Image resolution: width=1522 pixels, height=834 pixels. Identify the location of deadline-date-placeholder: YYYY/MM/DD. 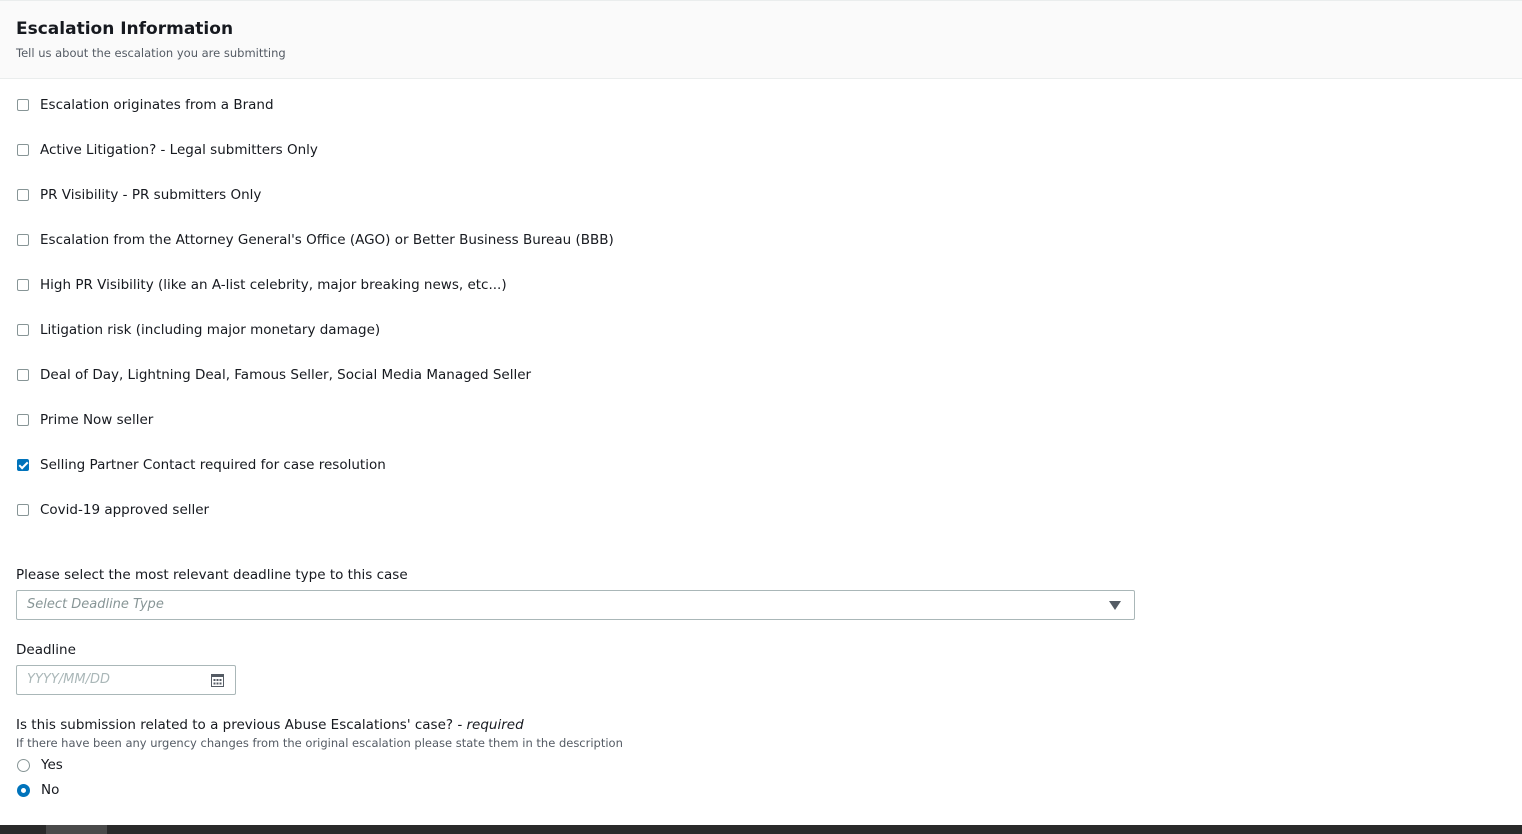
(68, 679).